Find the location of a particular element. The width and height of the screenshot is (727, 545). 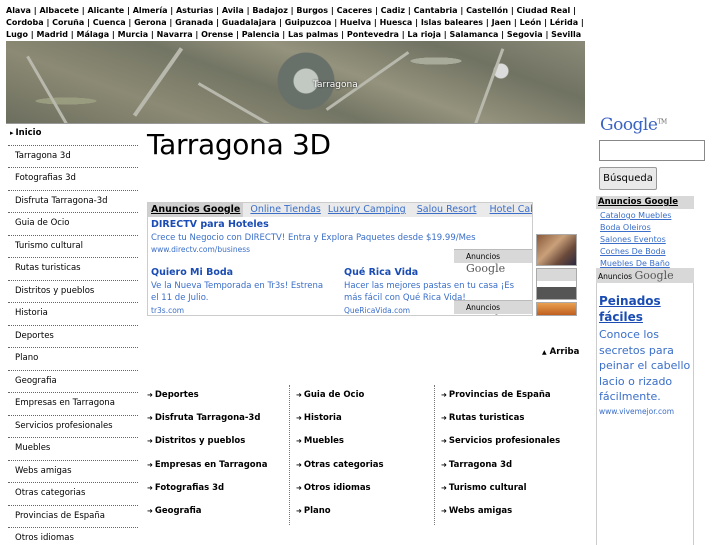

province-link: Sevilla is located at coordinates (566, 34).